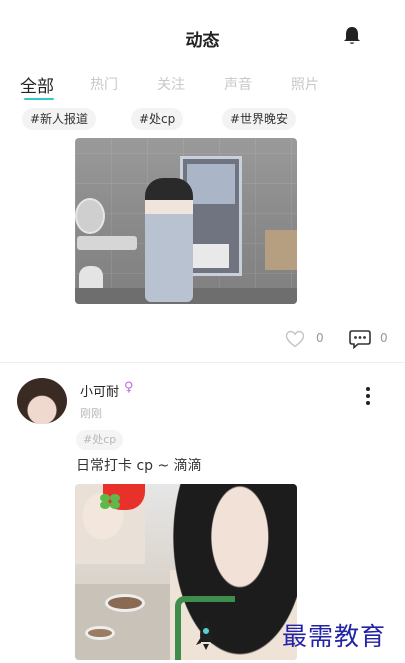 This screenshot has height=663, width=405. I want to click on tab-following: 关注, so click(171, 84).